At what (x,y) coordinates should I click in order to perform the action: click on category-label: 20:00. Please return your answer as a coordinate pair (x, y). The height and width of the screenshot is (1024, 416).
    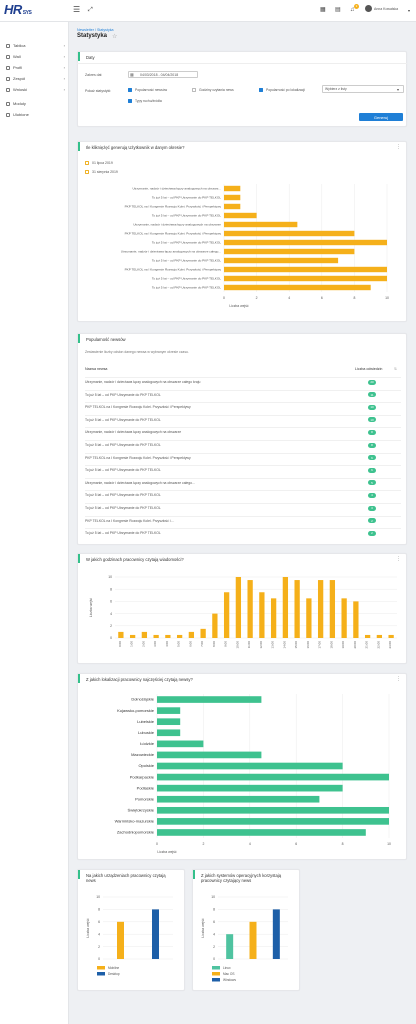
    Looking at the image, I should click on (355, 645).